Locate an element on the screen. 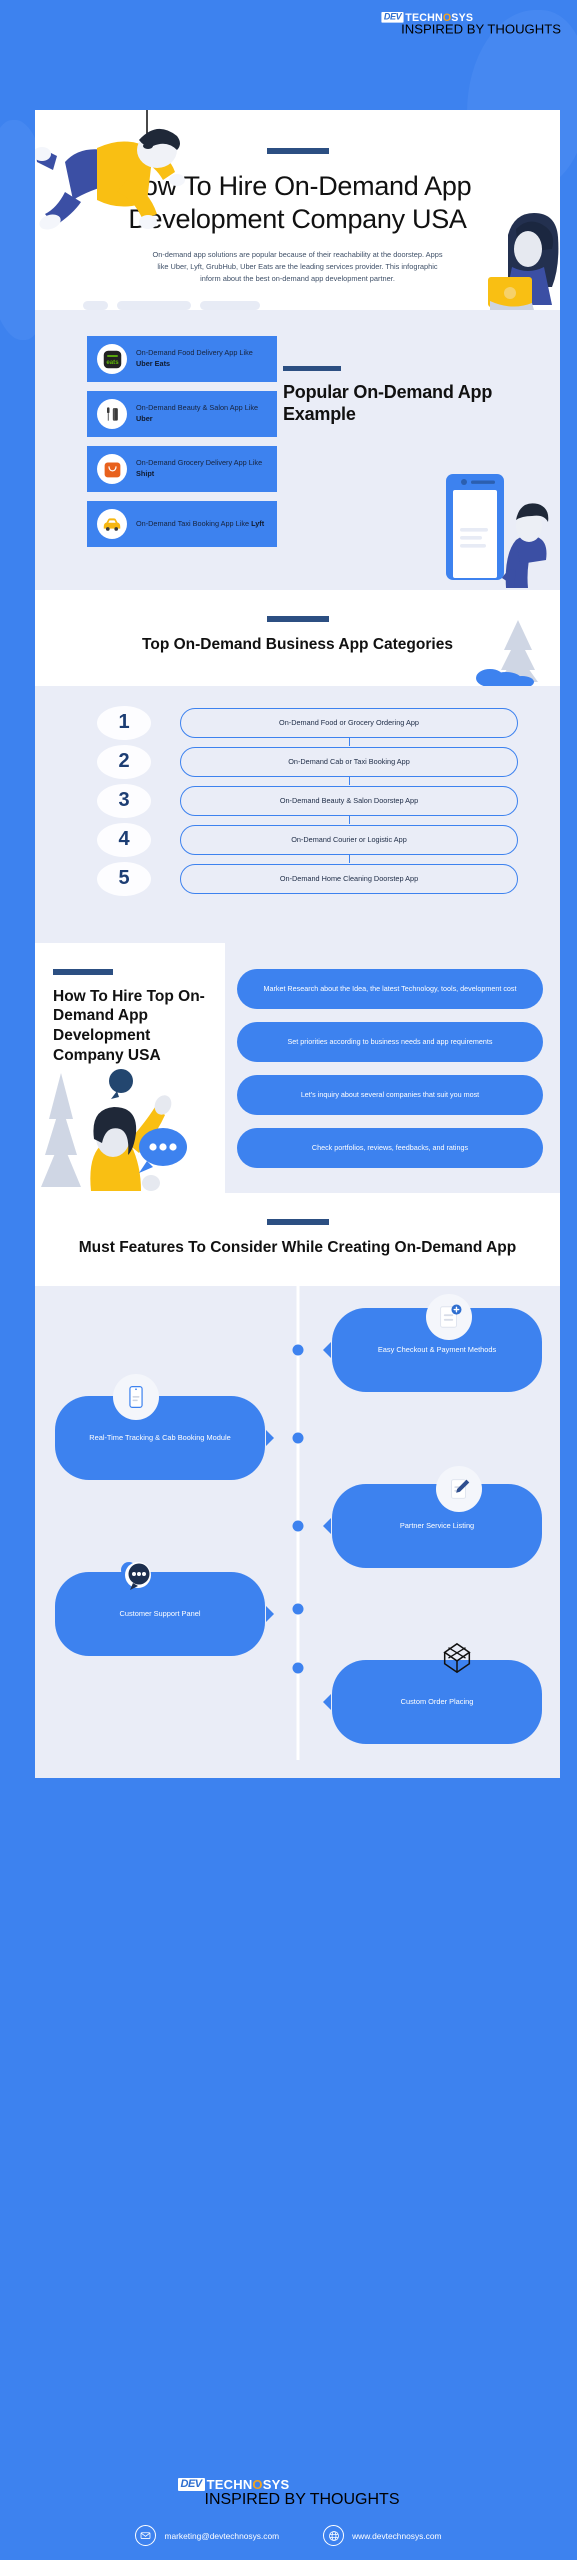 This screenshot has width=577, height=2560. examples-heading-block: Popular On-Demand App Example is located at coordinates (418, 396).